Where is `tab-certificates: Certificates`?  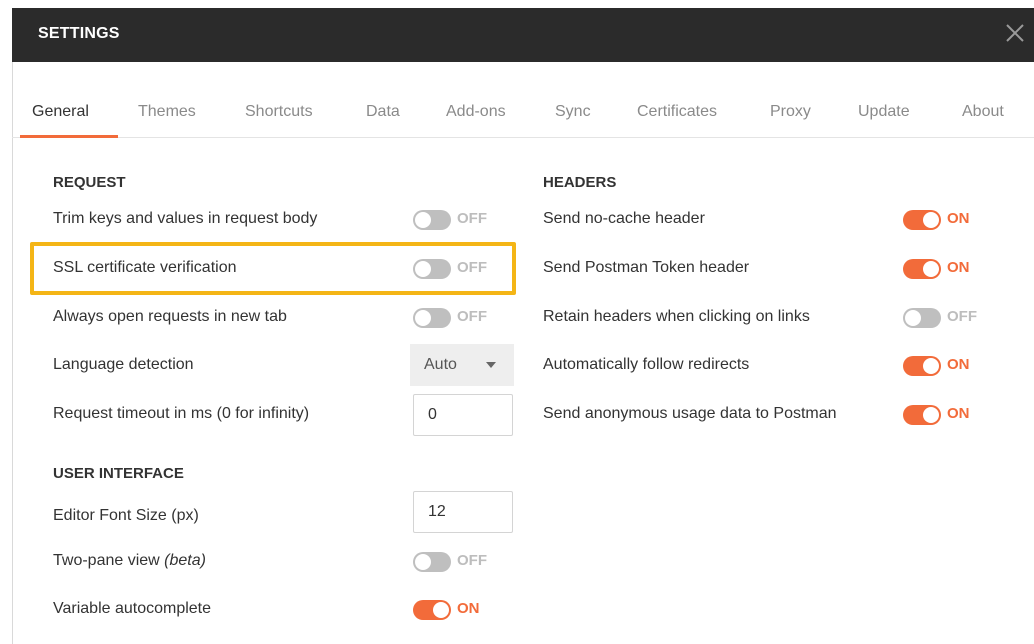 tab-certificates: Certificates is located at coordinates (677, 112).